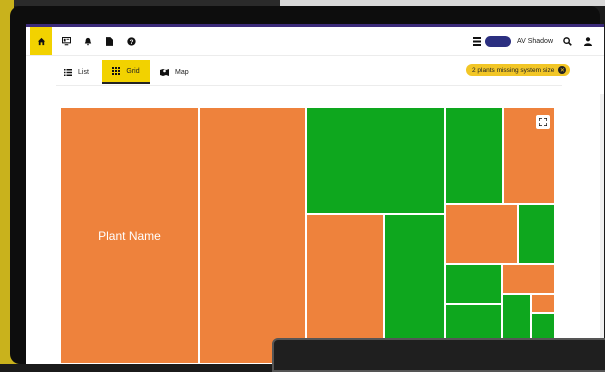 This screenshot has height=372, width=605. I want to click on missing-system-size-notice: 2 plants missing system size ✕, so click(518, 70).